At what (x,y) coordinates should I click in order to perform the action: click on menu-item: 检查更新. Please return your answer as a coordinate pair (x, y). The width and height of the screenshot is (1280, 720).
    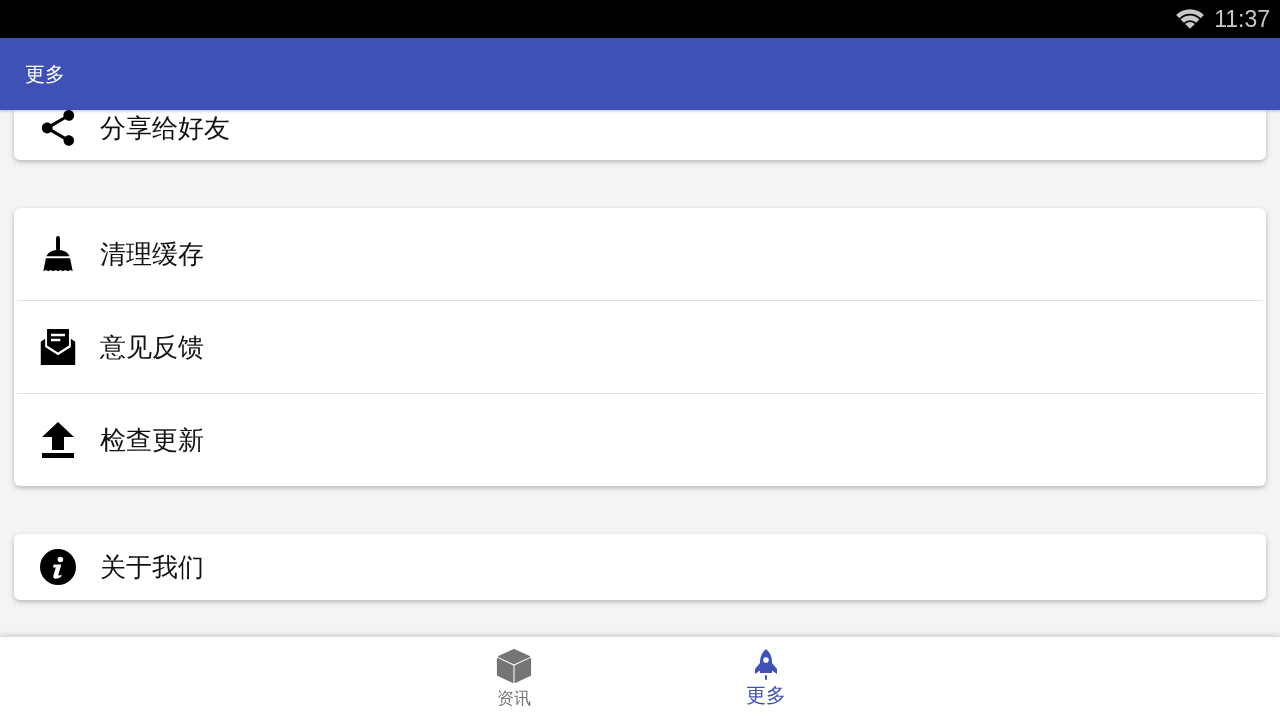
    Looking at the image, I should click on (640, 440).